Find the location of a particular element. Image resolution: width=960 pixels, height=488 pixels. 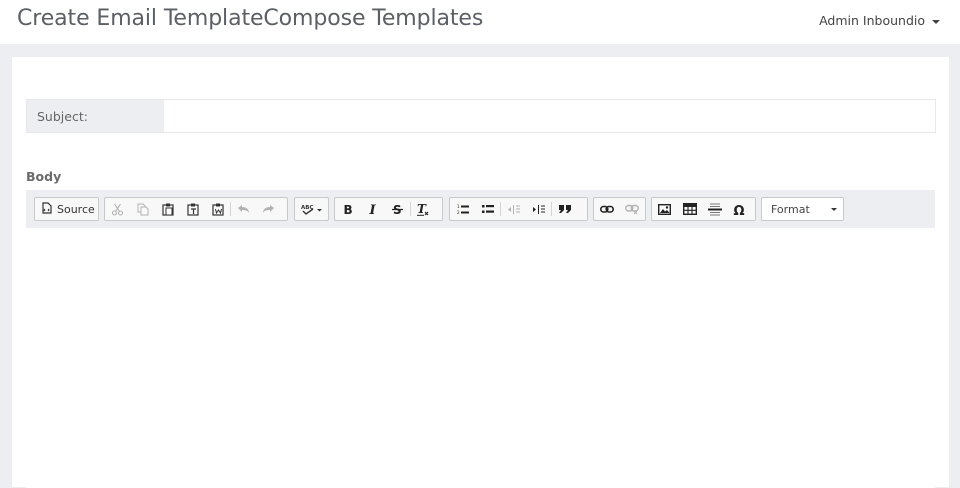

strike-button: S is located at coordinates (397, 209).